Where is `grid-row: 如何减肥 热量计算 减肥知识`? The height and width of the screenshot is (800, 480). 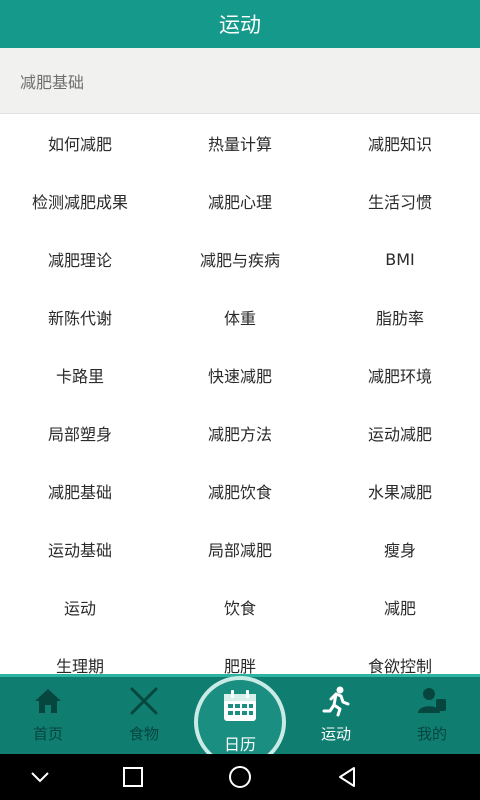 grid-row: 如何减肥 热量计算 减肥知识 is located at coordinates (240, 143).